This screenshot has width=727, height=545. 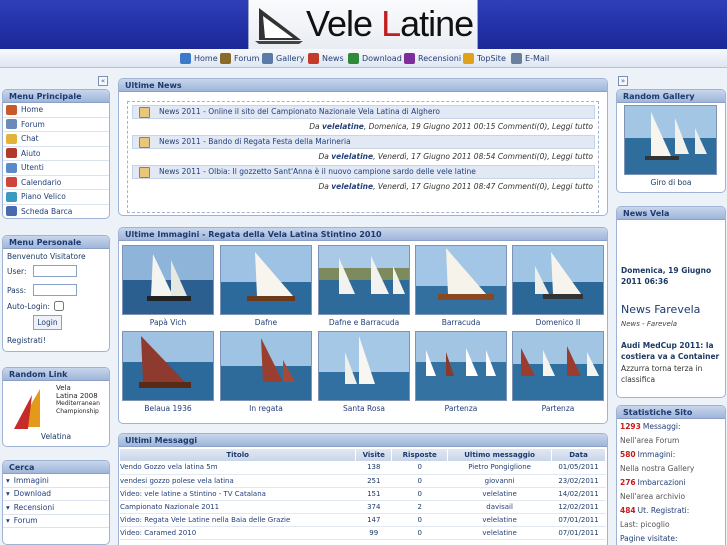 What do you see at coordinates (247, 58) in the screenshot?
I see `nav-label: Forum` at bounding box center [247, 58].